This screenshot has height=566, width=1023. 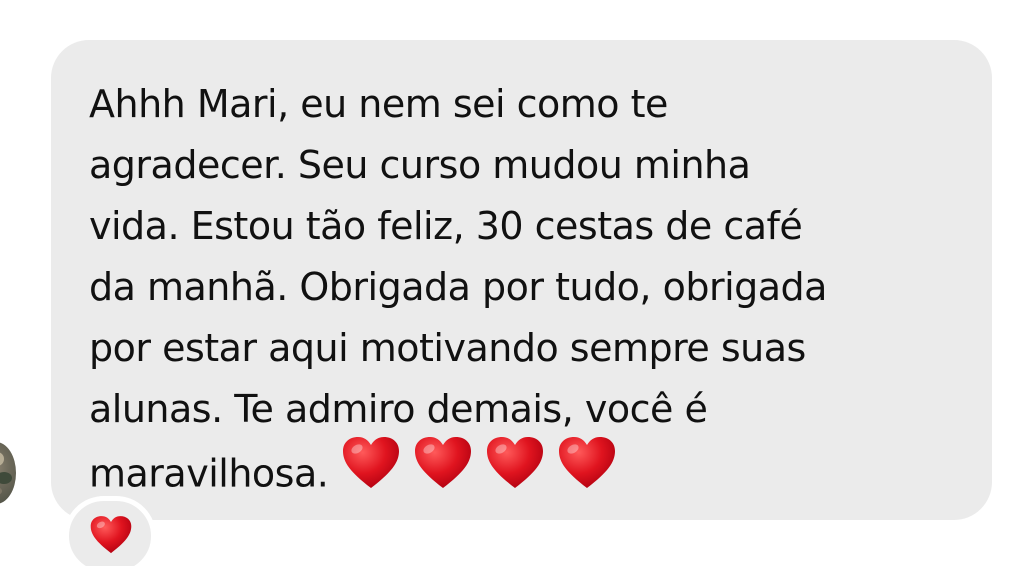 I want to click on avatar, so click(x=8, y=473).